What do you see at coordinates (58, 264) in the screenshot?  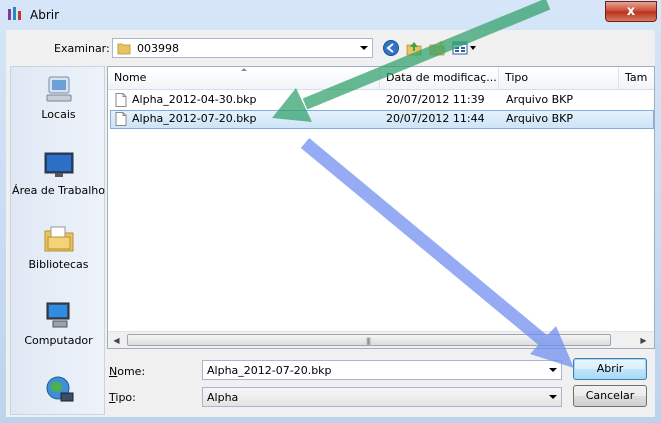 I see `place-label: Bibliotecas` at bounding box center [58, 264].